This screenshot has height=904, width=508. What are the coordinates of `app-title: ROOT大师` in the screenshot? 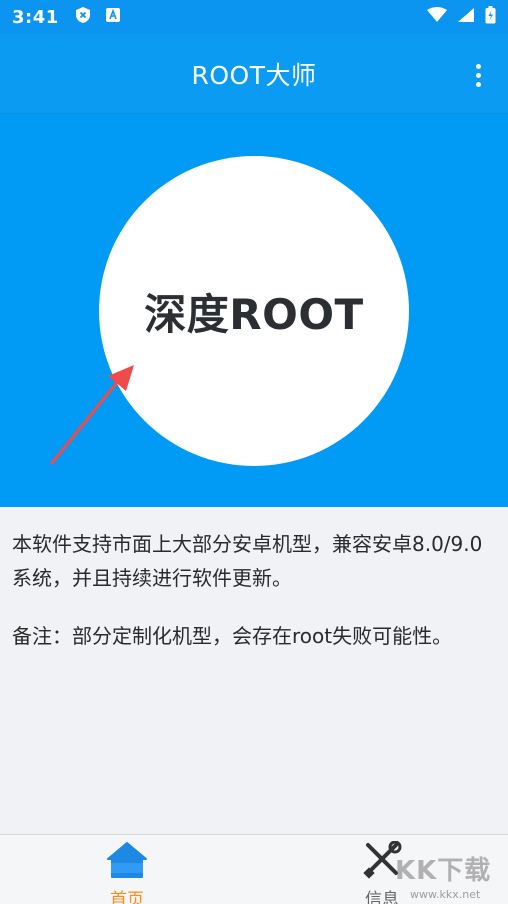 It's located at (254, 75).